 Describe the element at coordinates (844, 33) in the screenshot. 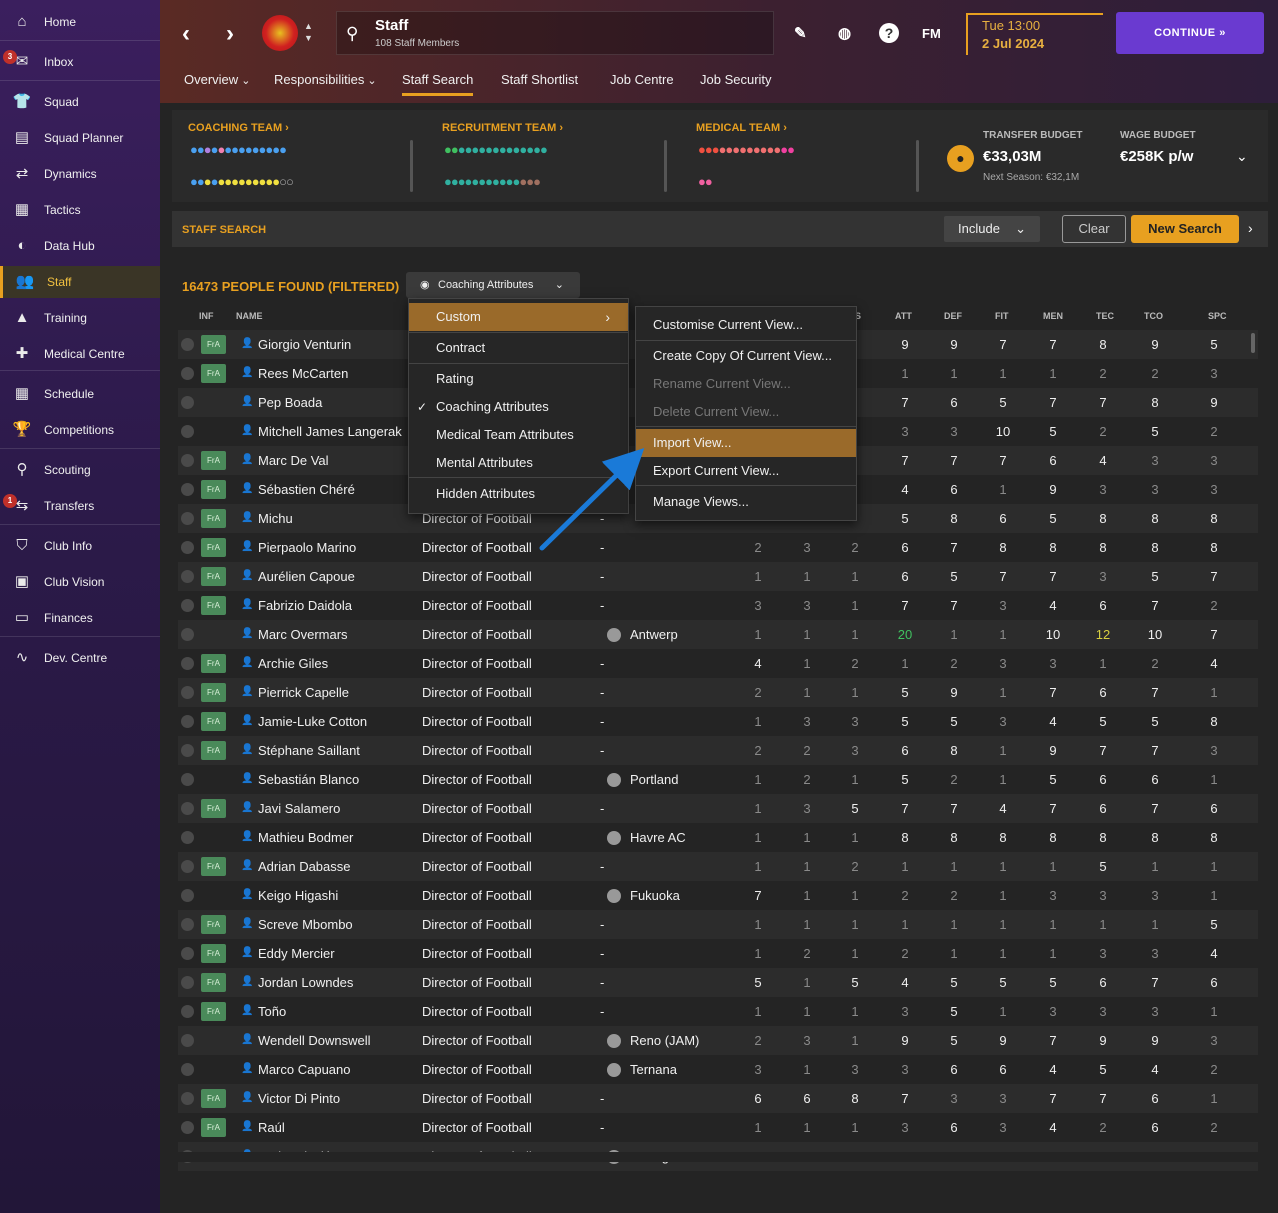

I see `world-icon: ◍` at that location.